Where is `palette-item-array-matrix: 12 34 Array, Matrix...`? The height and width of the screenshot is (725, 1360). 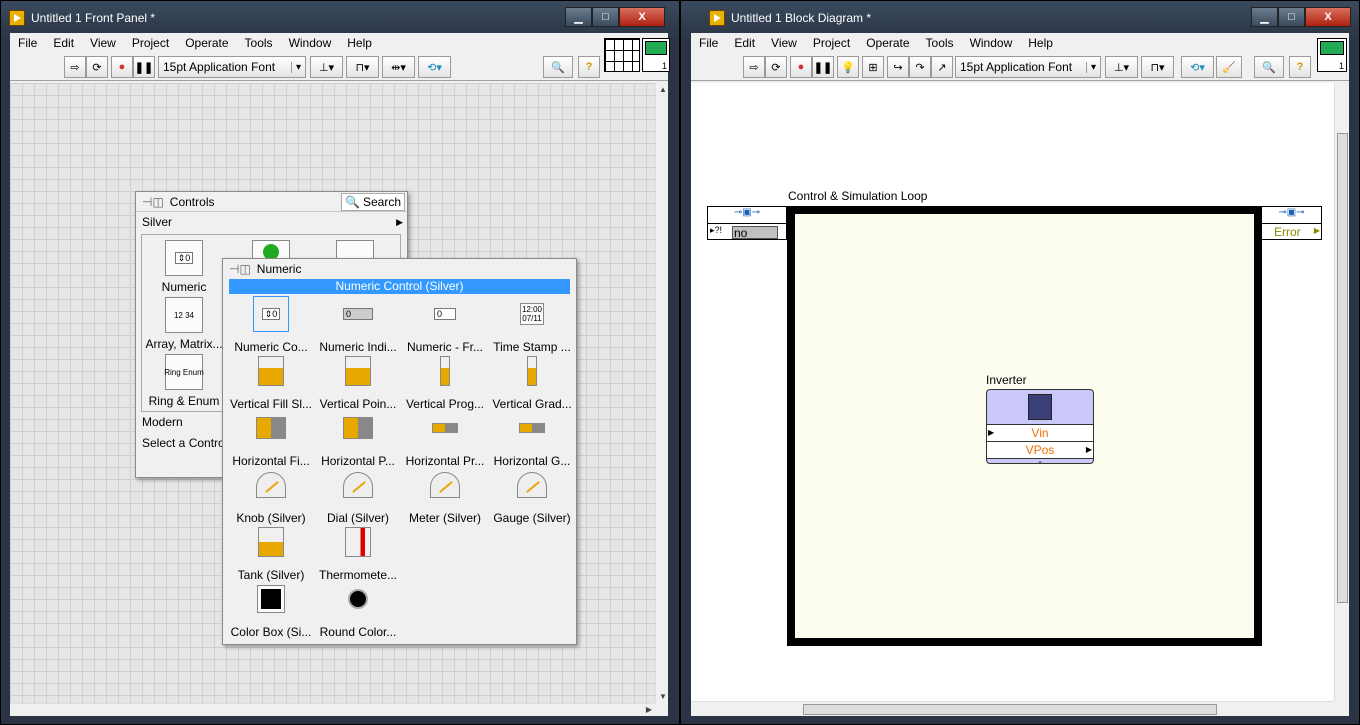 palette-item-array-matrix: 12 34 Array, Matrix... is located at coordinates (184, 324).